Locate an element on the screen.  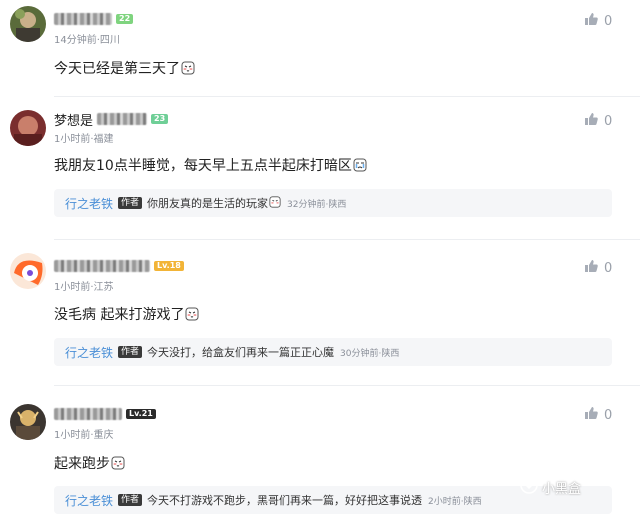
level-badge: 23 is located at coordinates (160, 119).